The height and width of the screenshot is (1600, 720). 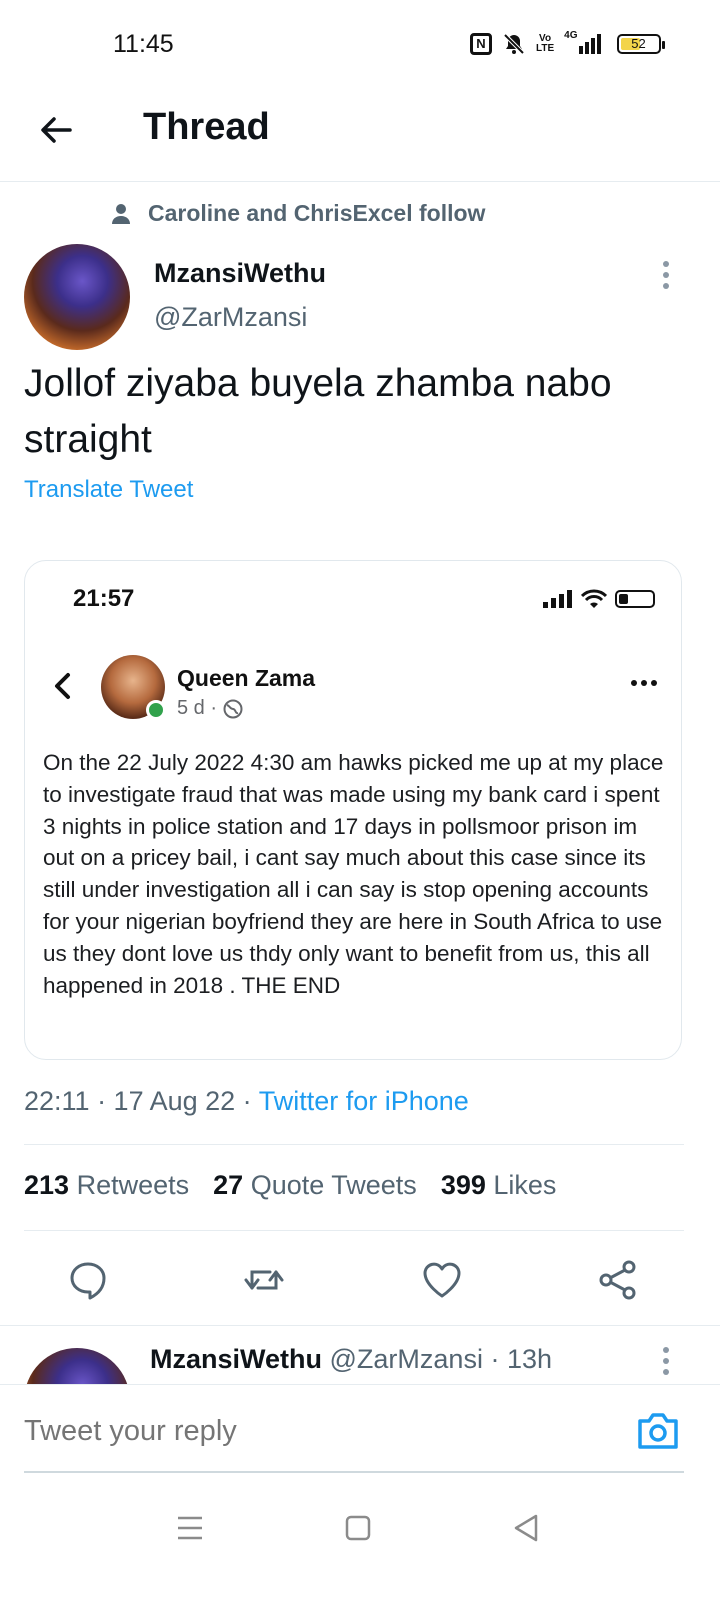 I want to click on timestamp-text: 22:11 · 17 Aug 22 ·, so click(x=141, y=1101).